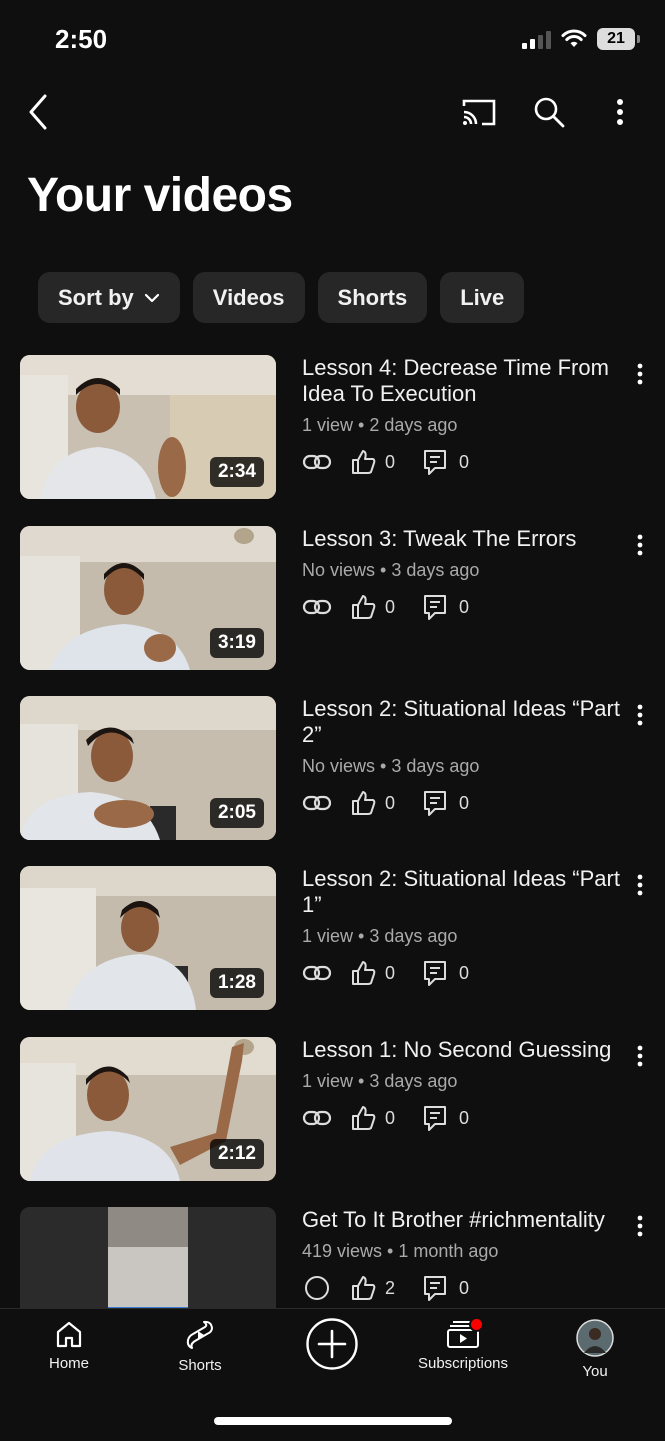 The height and width of the screenshot is (1441, 665). Describe the element at coordinates (96, 297) in the screenshot. I see `sort-by-label: Sort by` at that location.